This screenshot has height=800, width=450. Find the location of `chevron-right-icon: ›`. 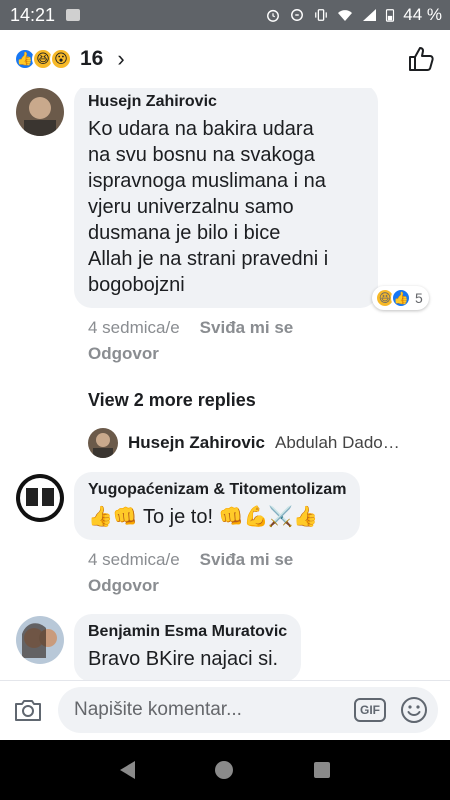

chevron-right-icon: › is located at coordinates (120, 59).